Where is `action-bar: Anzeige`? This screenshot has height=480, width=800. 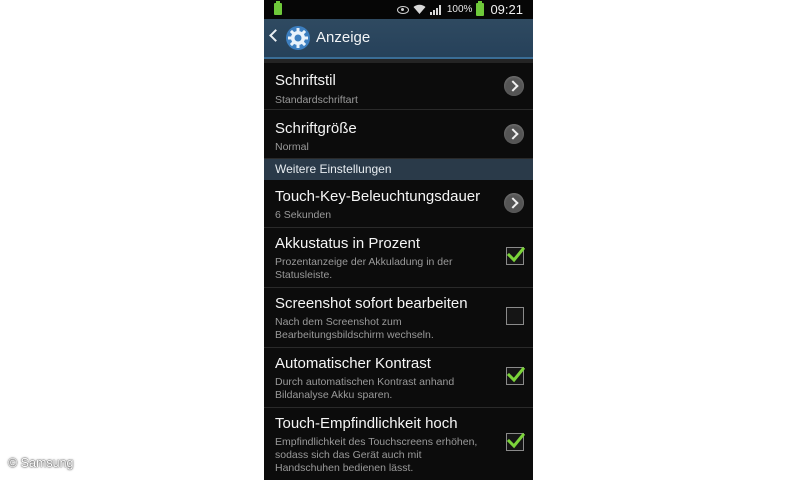 action-bar: Anzeige is located at coordinates (398, 39).